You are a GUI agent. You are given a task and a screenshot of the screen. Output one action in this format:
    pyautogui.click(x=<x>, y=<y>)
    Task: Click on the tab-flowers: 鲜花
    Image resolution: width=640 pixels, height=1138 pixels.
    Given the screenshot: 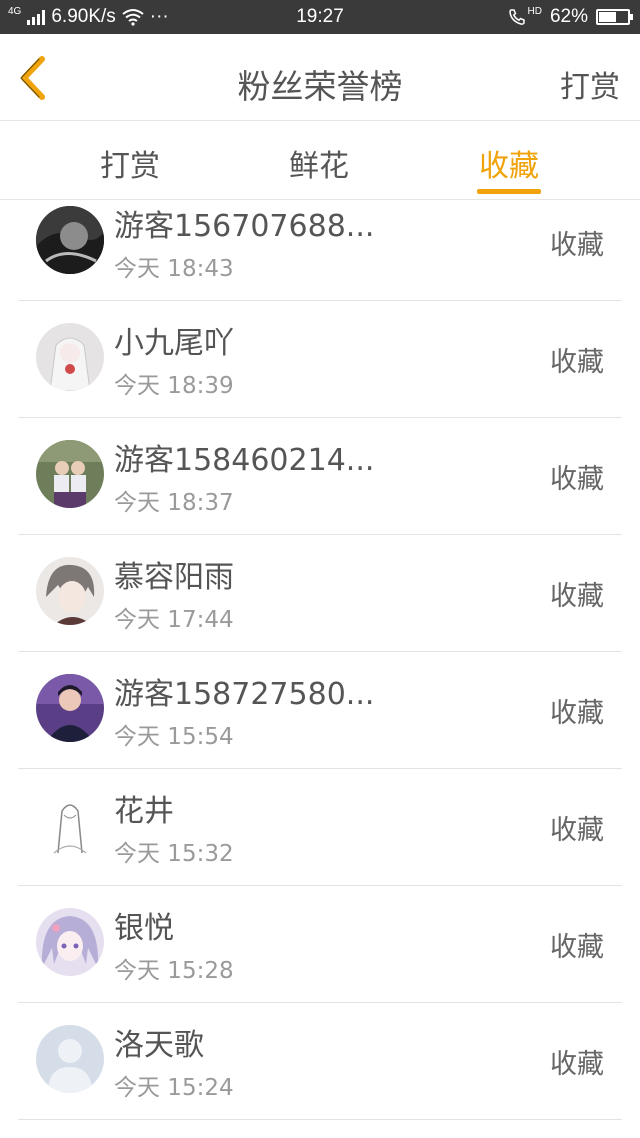 What is the action you would take?
    pyautogui.click(x=319, y=163)
    